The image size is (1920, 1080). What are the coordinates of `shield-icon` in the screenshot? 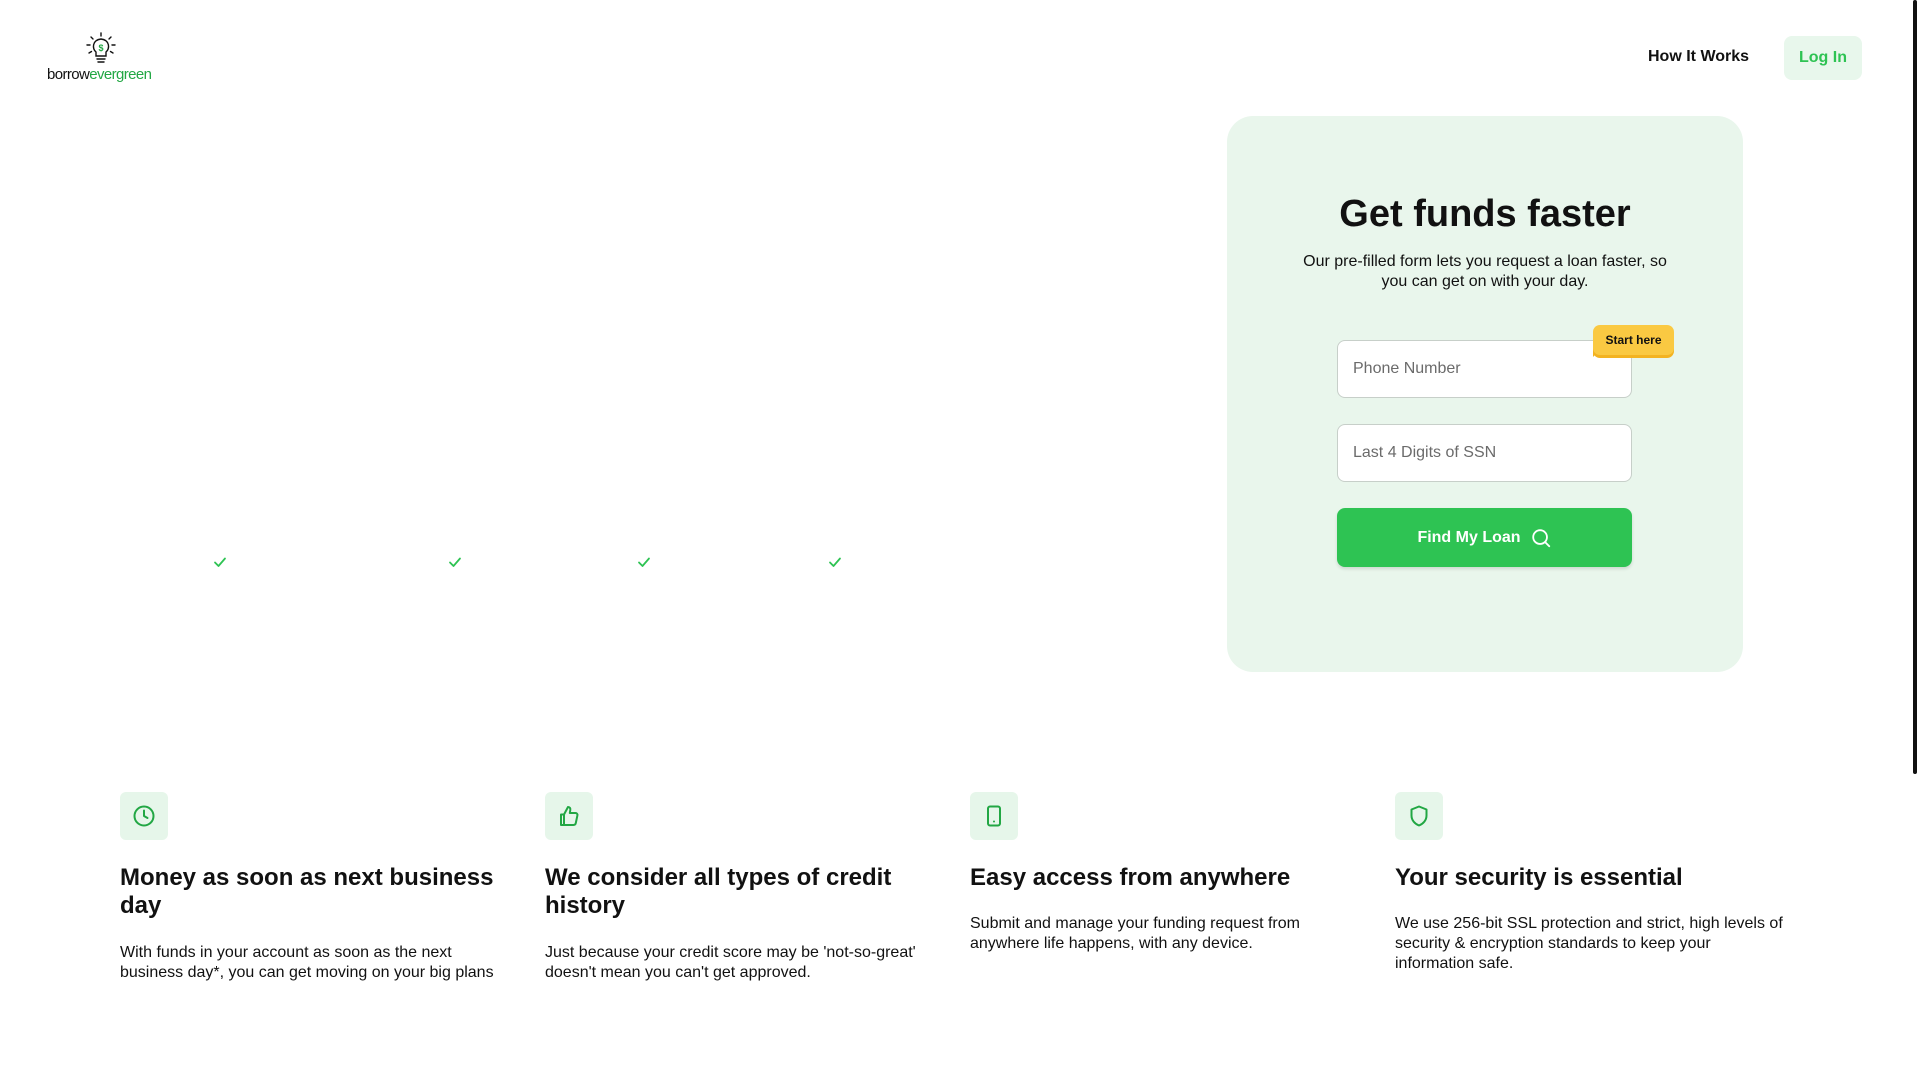 It's located at (1419, 816).